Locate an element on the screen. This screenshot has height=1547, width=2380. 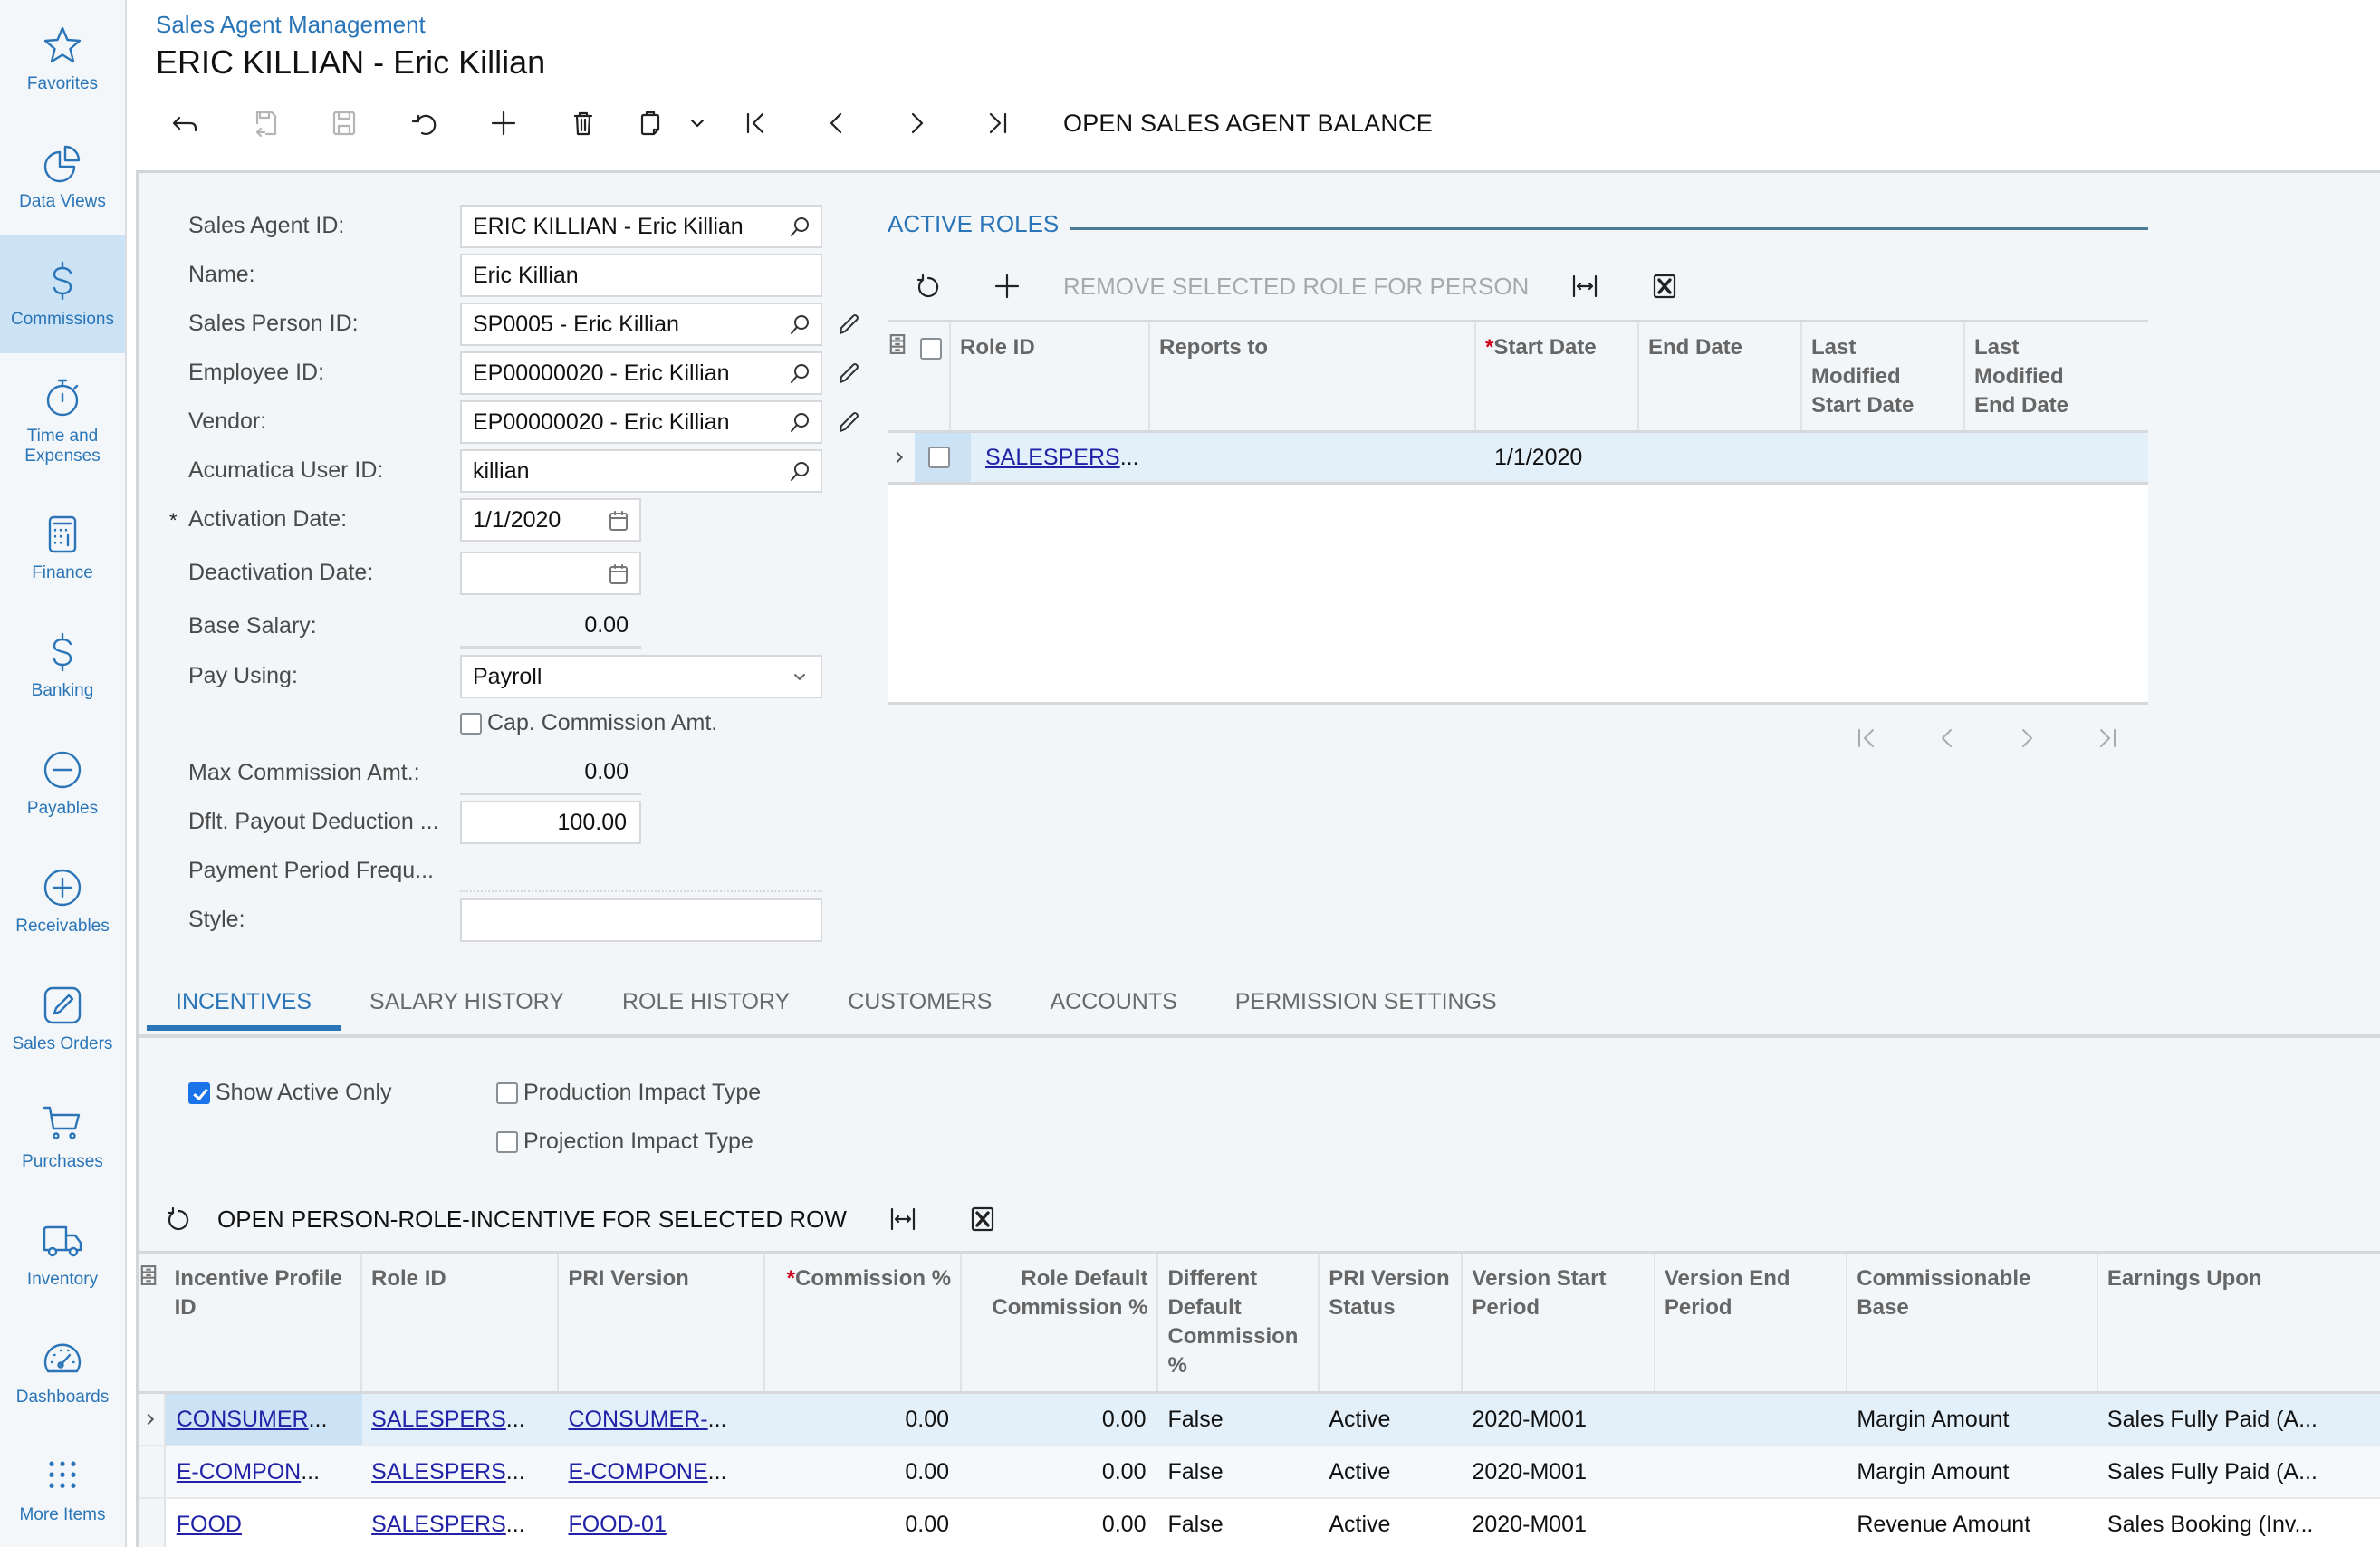
delete-button is located at coordinates (583, 124).